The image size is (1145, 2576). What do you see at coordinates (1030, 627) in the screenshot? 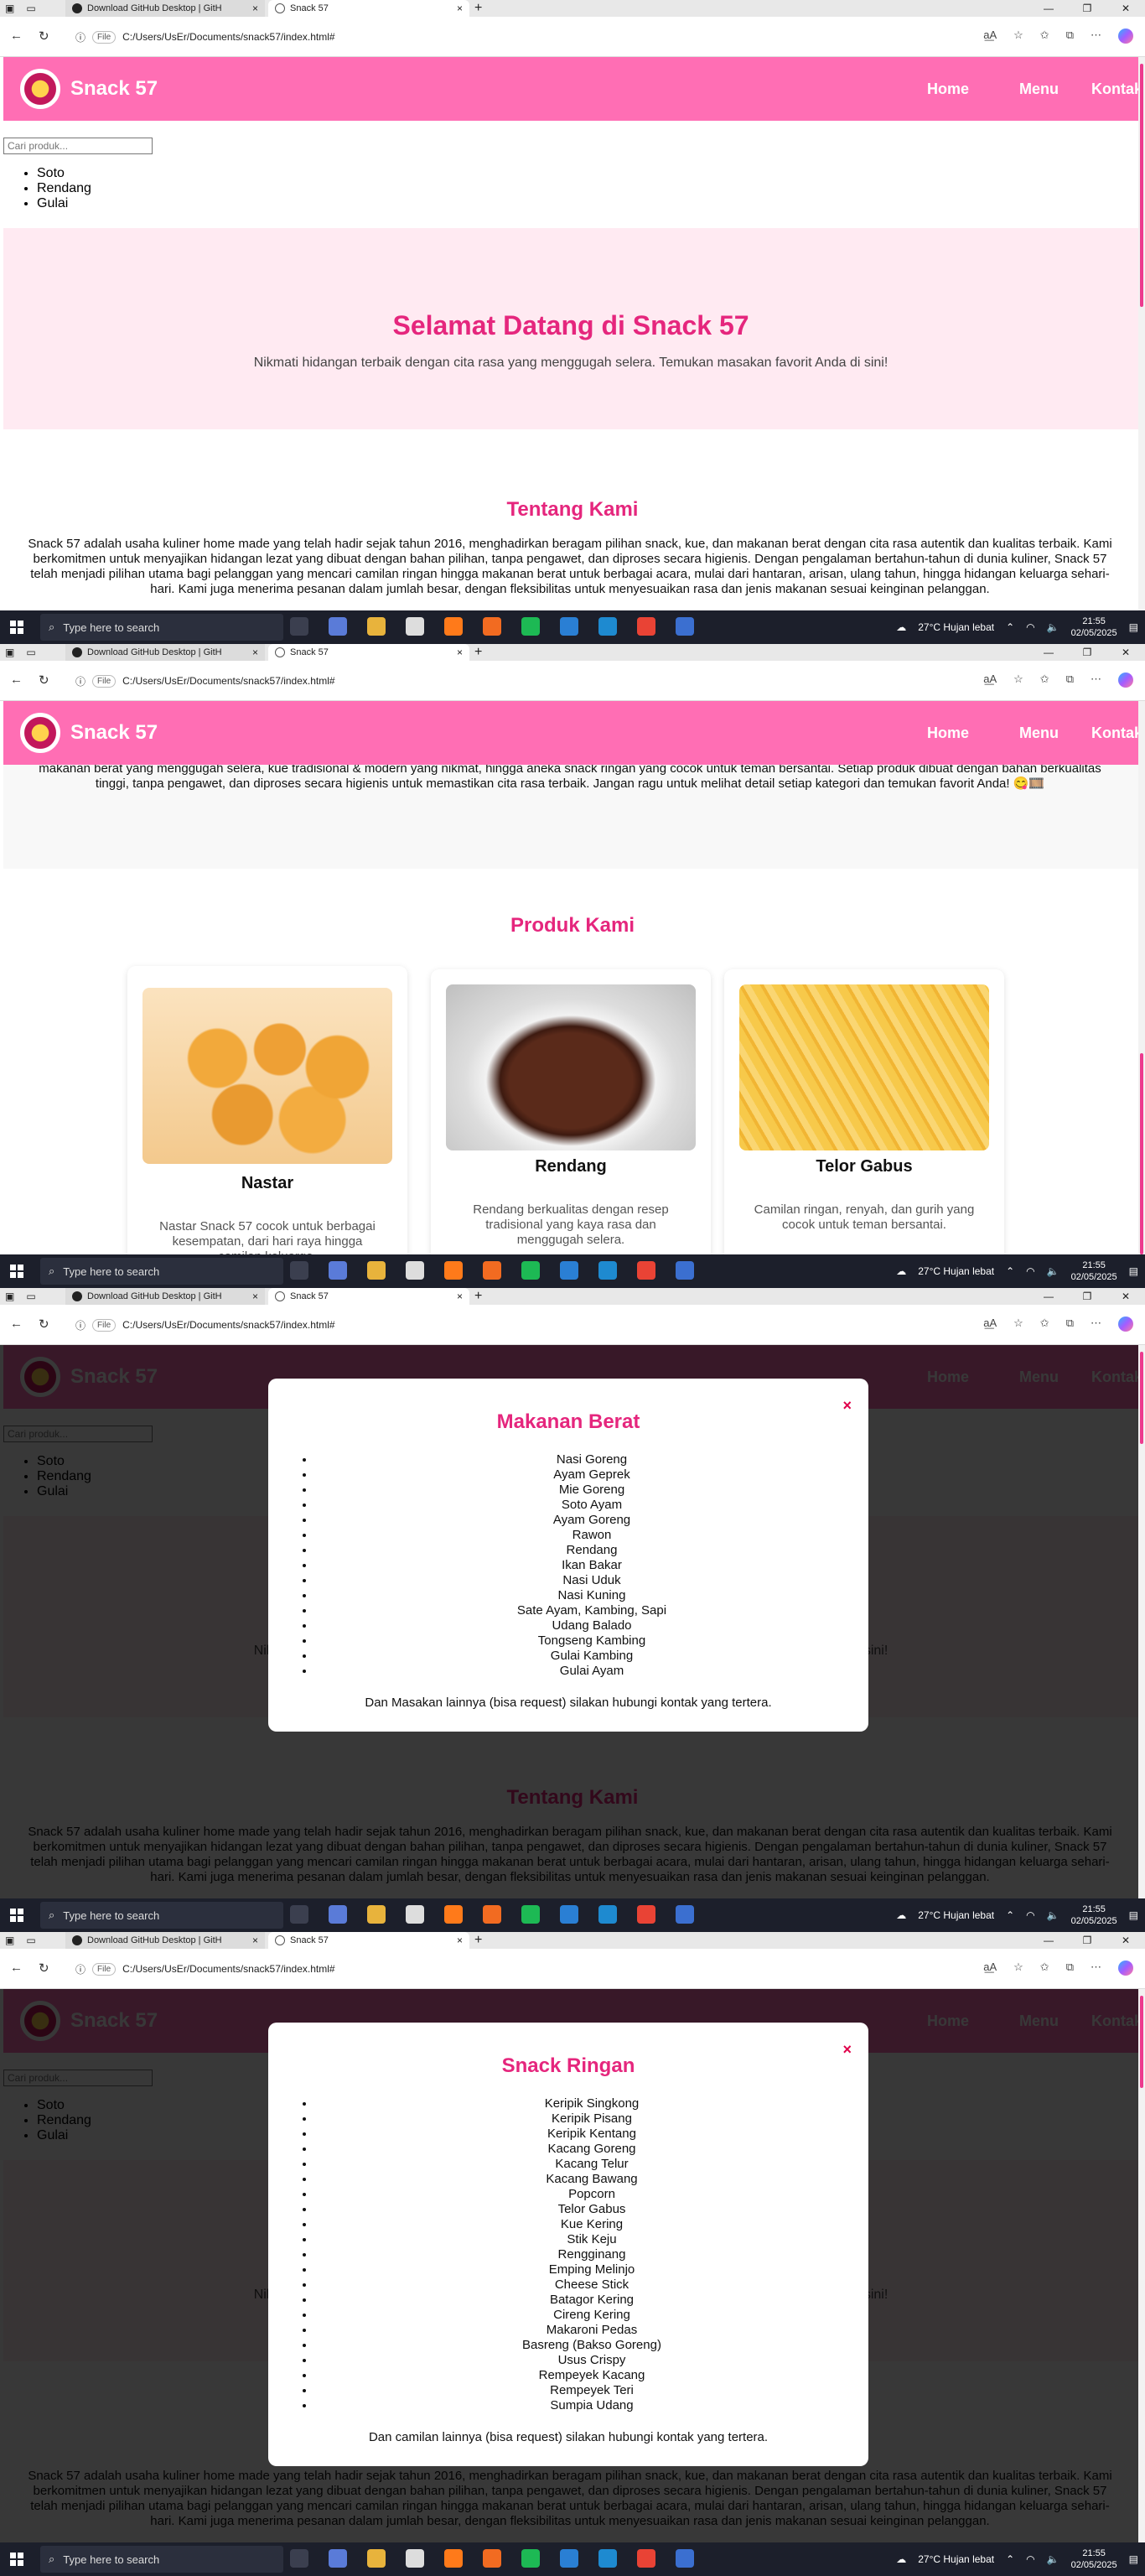
I see `network-icon: ◠` at bounding box center [1030, 627].